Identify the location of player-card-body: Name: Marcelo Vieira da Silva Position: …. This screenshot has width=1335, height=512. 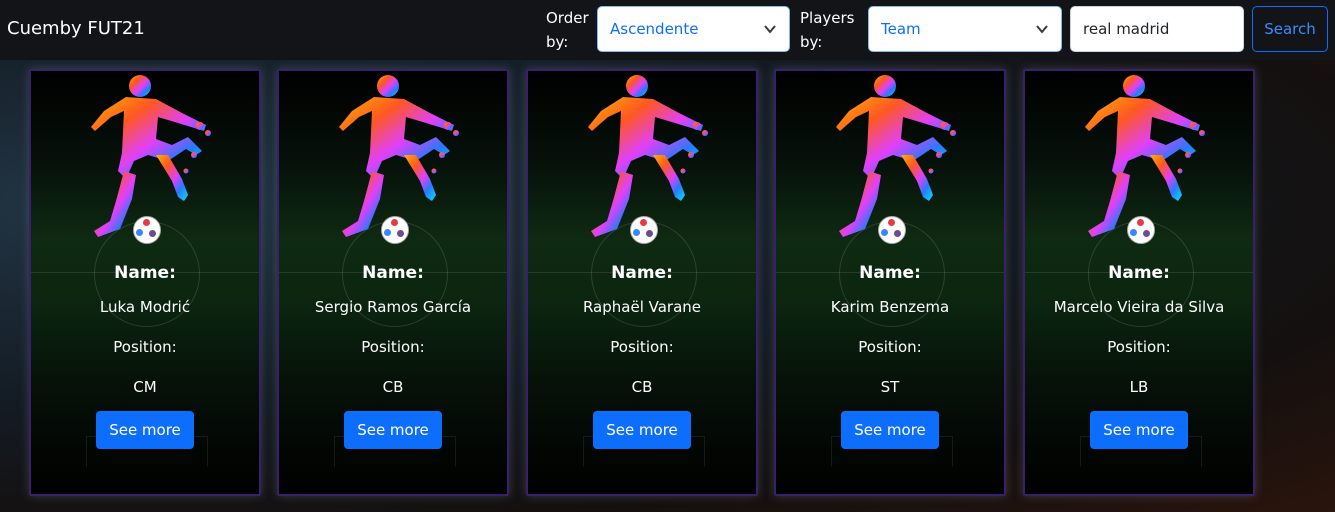
(1139, 356).